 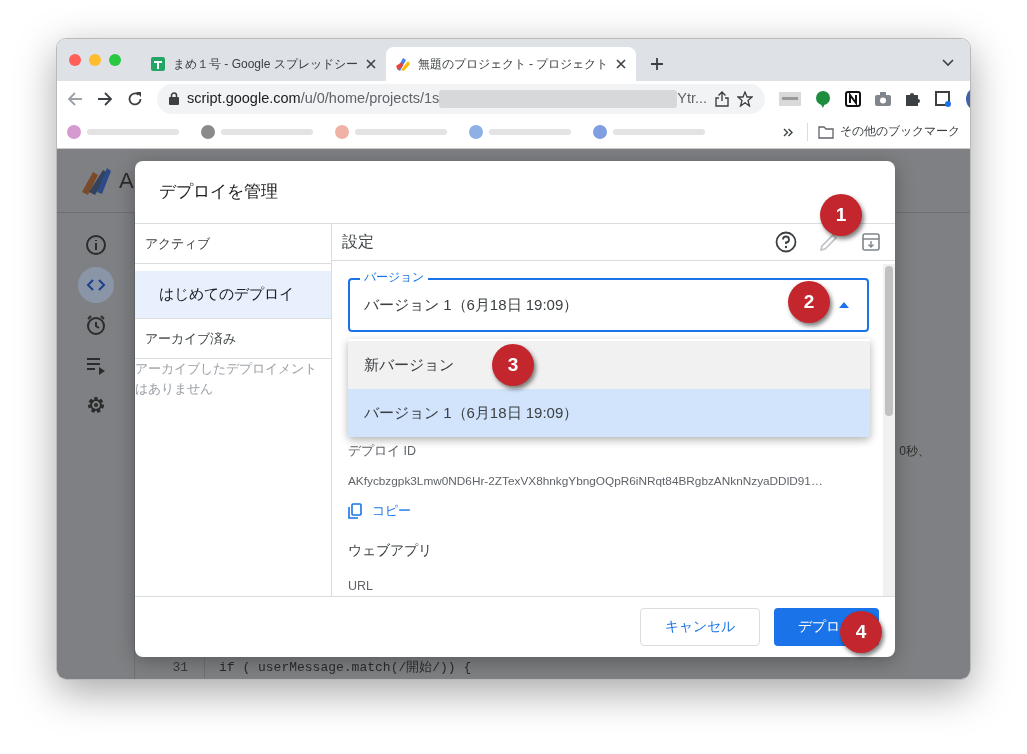 What do you see at coordinates (105, 98) in the screenshot?
I see `forward-icon` at bounding box center [105, 98].